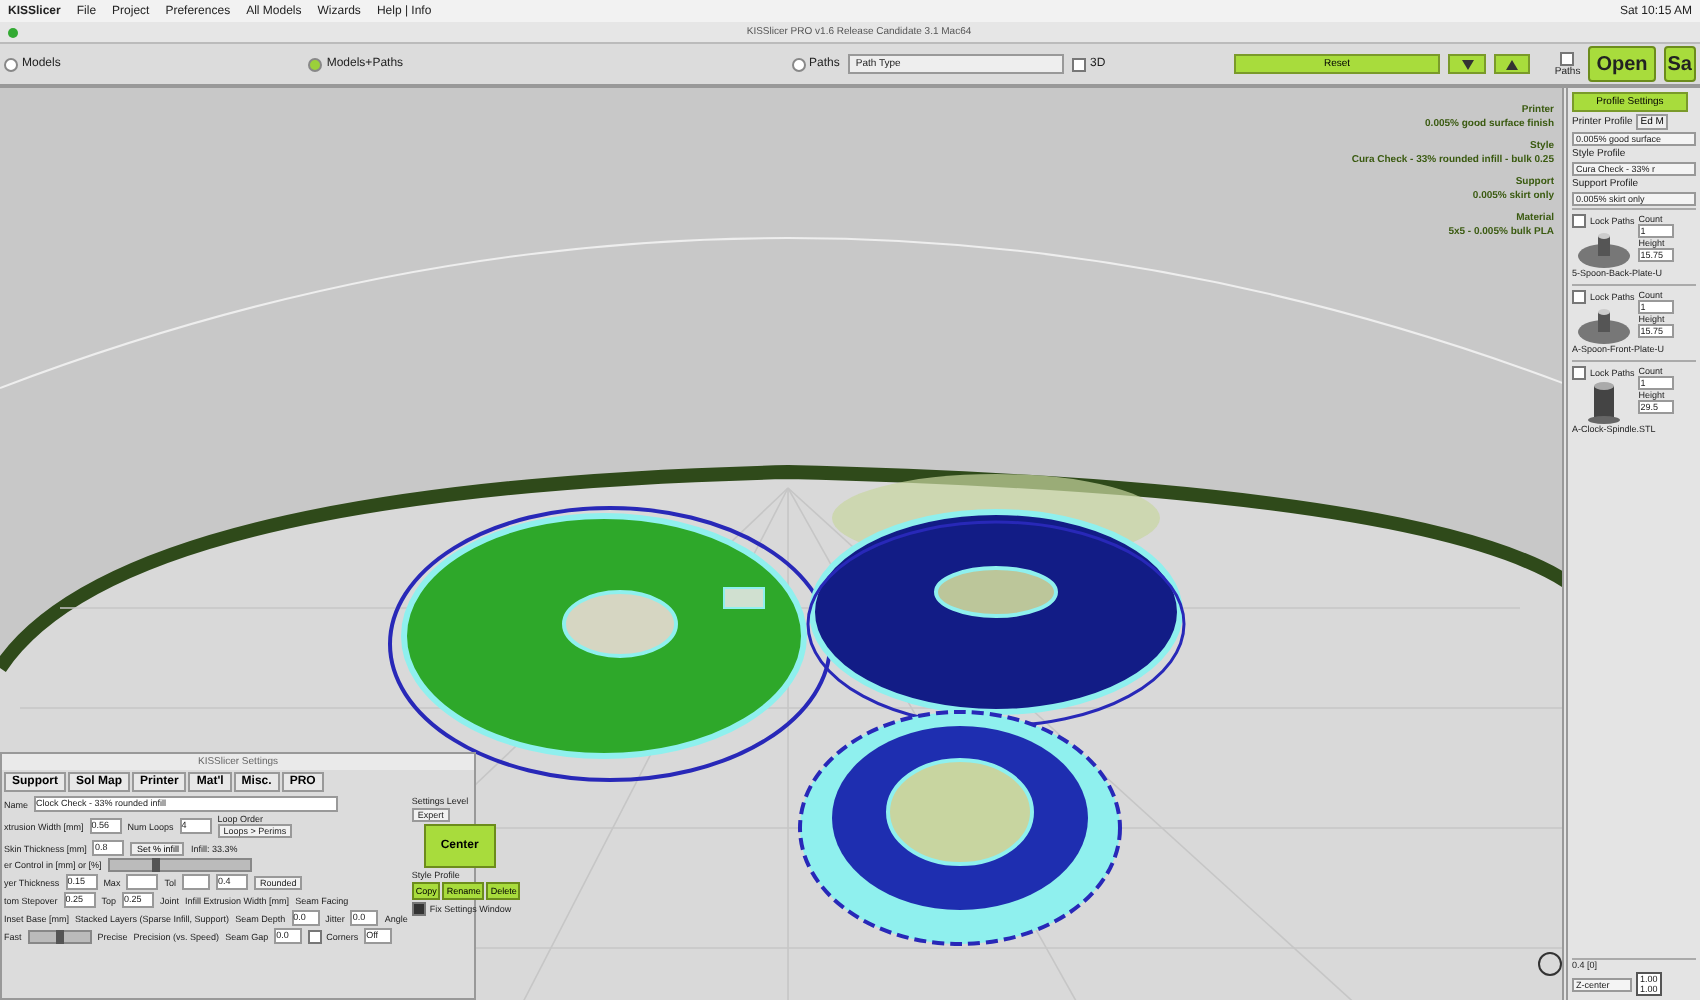 This screenshot has width=1700, height=1000. What do you see at coordinates (1622, 64) in the screenshot?
I see `open-button: Open` at bounding box center [1622, 64].